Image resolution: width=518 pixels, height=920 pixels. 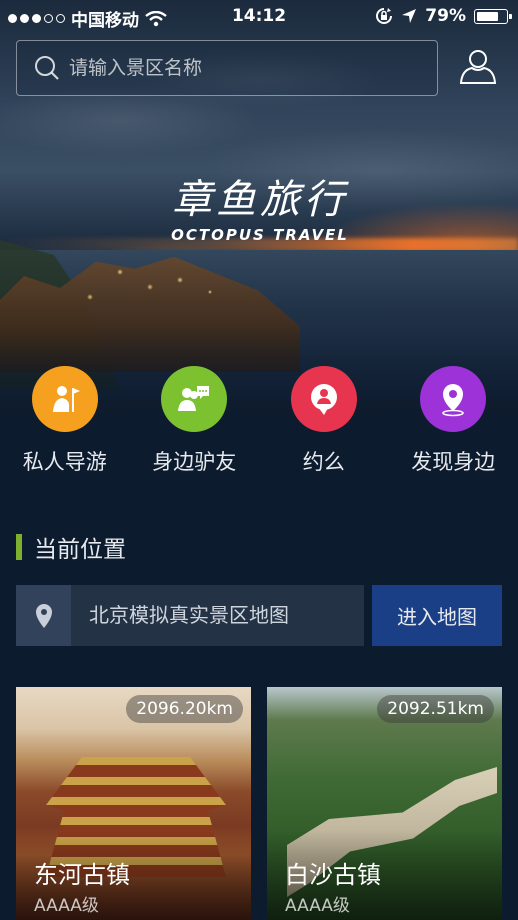 I want to click on status-right: 79%, so click(x=443, y=16).